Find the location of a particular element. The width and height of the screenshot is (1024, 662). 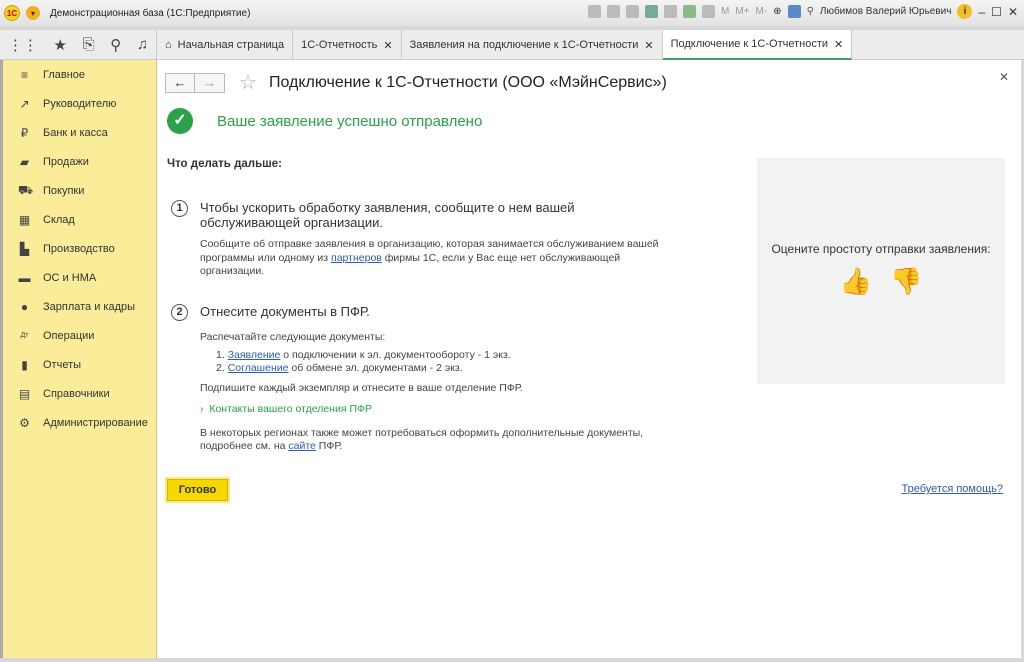

sidebar-item: ▬ ОС и НМА is located at coordinates (79, 277).